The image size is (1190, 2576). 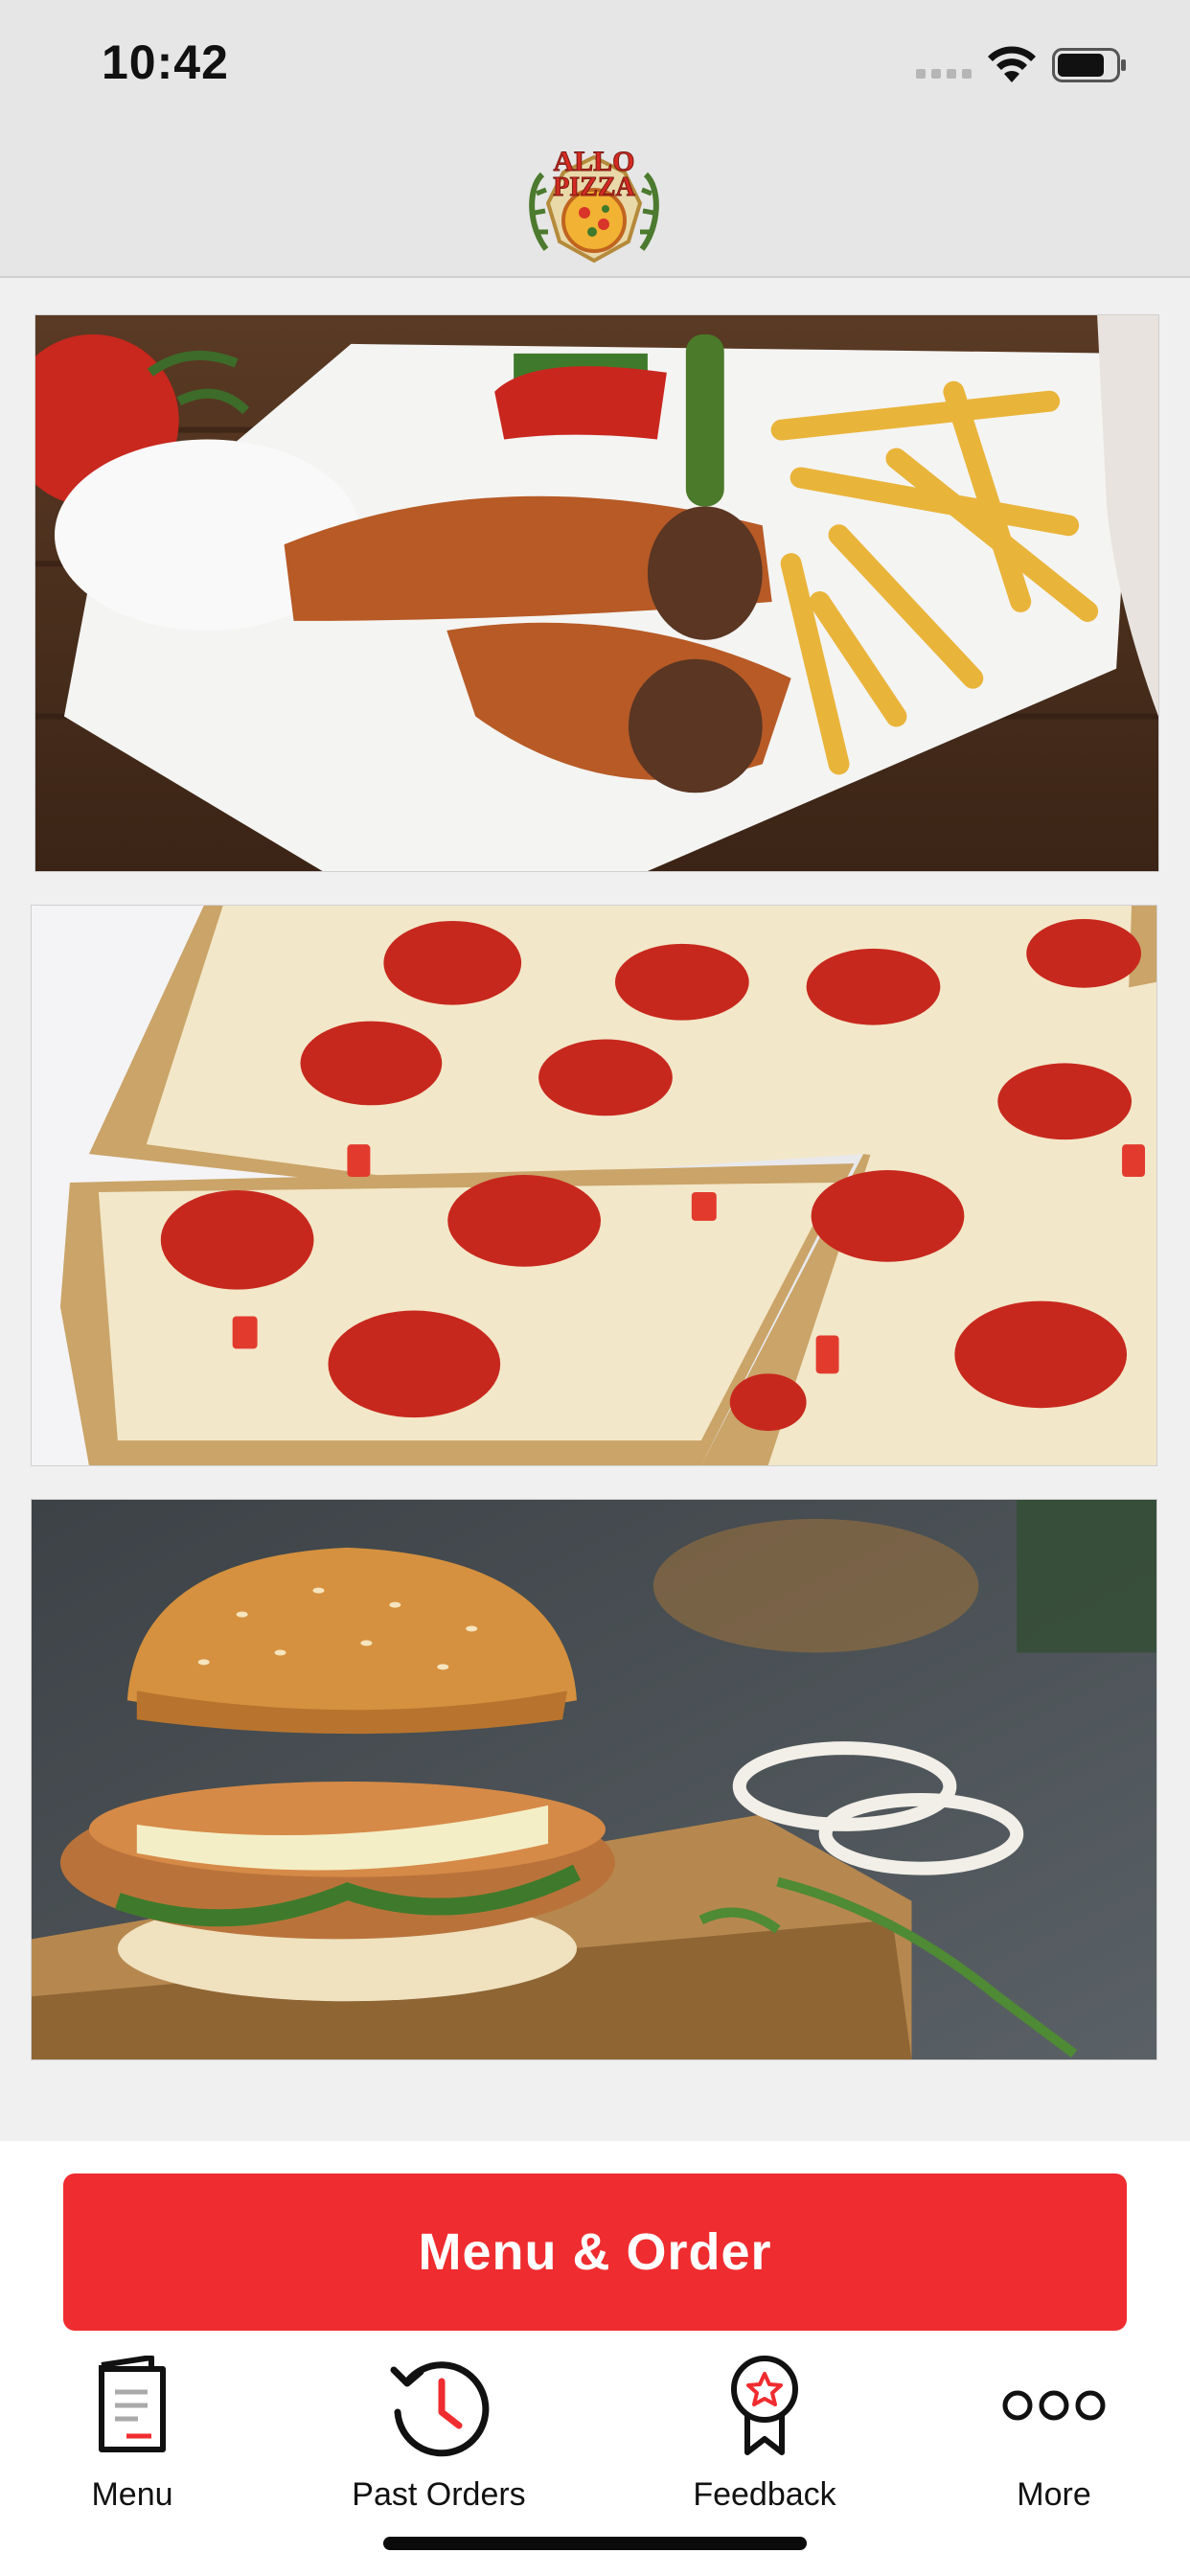 I want to click on tab-menu-label: Menu, so click(x=132, y=2494).